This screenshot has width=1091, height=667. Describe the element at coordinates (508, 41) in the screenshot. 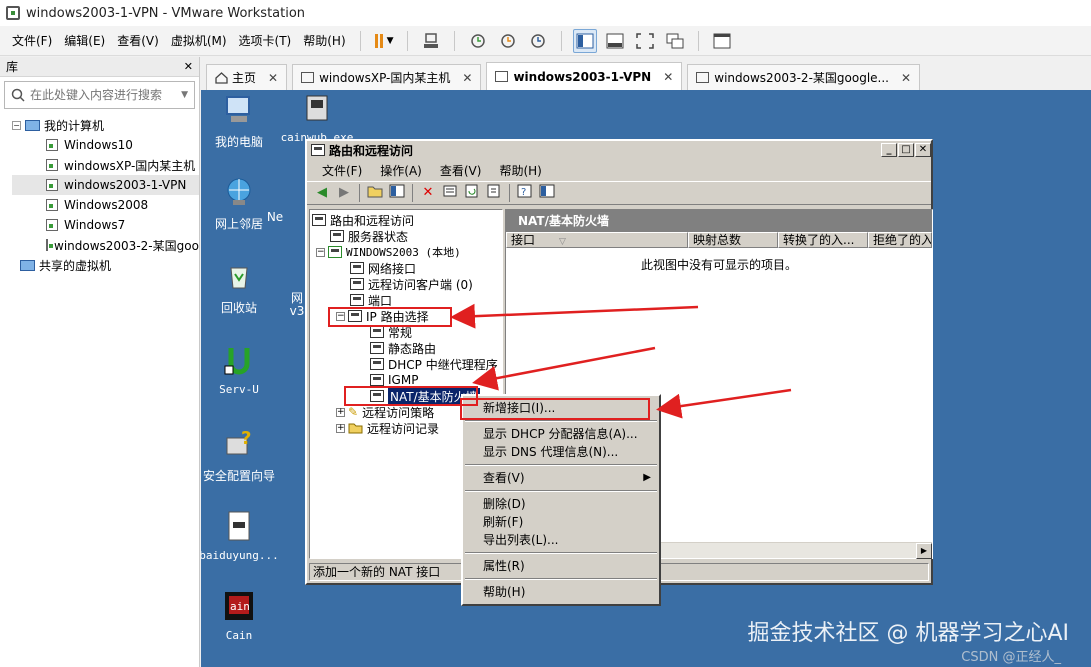

I see `snapshot-revert-icon` at that location.